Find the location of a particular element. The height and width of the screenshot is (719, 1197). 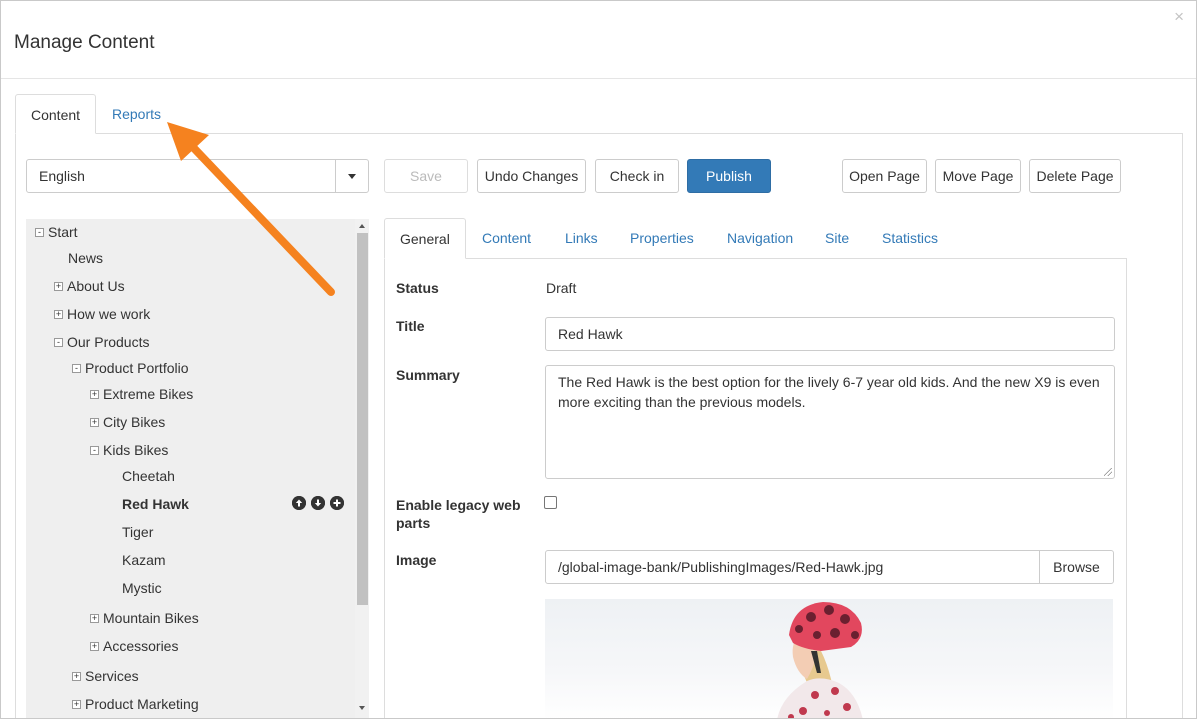

tree-item-cheetah: Cheetah is located at coordinates (148, 476).